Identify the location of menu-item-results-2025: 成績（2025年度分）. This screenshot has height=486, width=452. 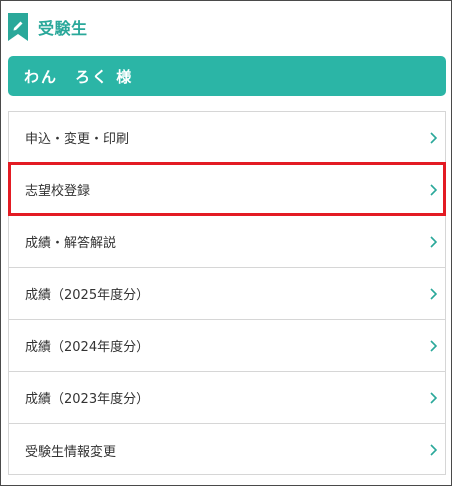
(227, 294).